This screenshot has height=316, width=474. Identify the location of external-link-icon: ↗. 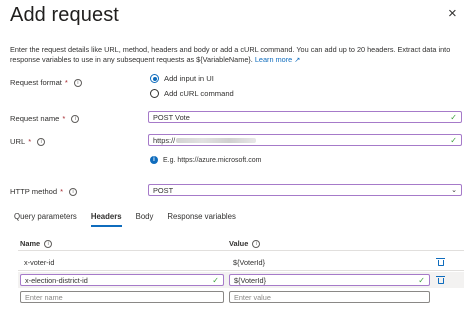
(297, 59).